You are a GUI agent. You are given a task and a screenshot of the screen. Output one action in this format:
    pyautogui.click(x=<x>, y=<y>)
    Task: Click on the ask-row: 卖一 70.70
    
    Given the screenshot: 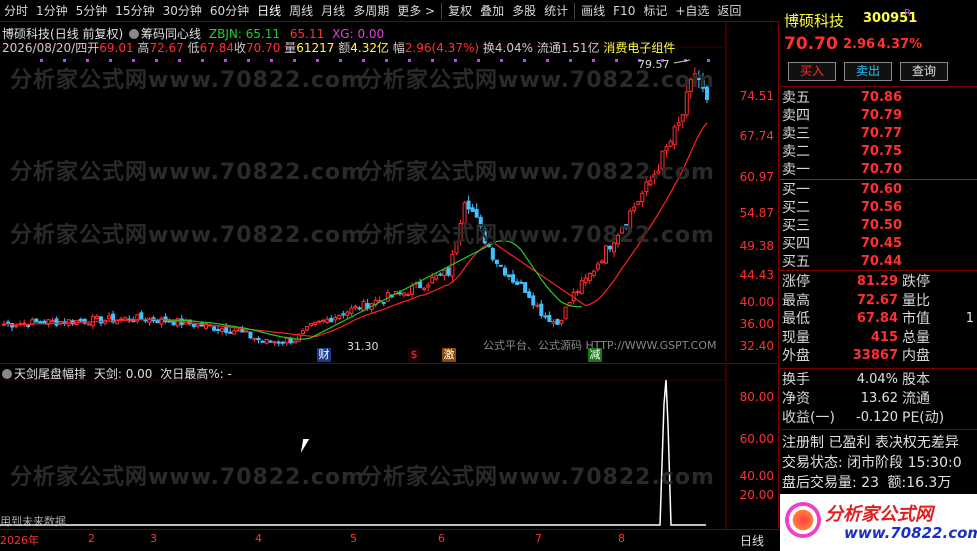 What is the action you would take?
    pyautogui.click(x=878, y=170)
    